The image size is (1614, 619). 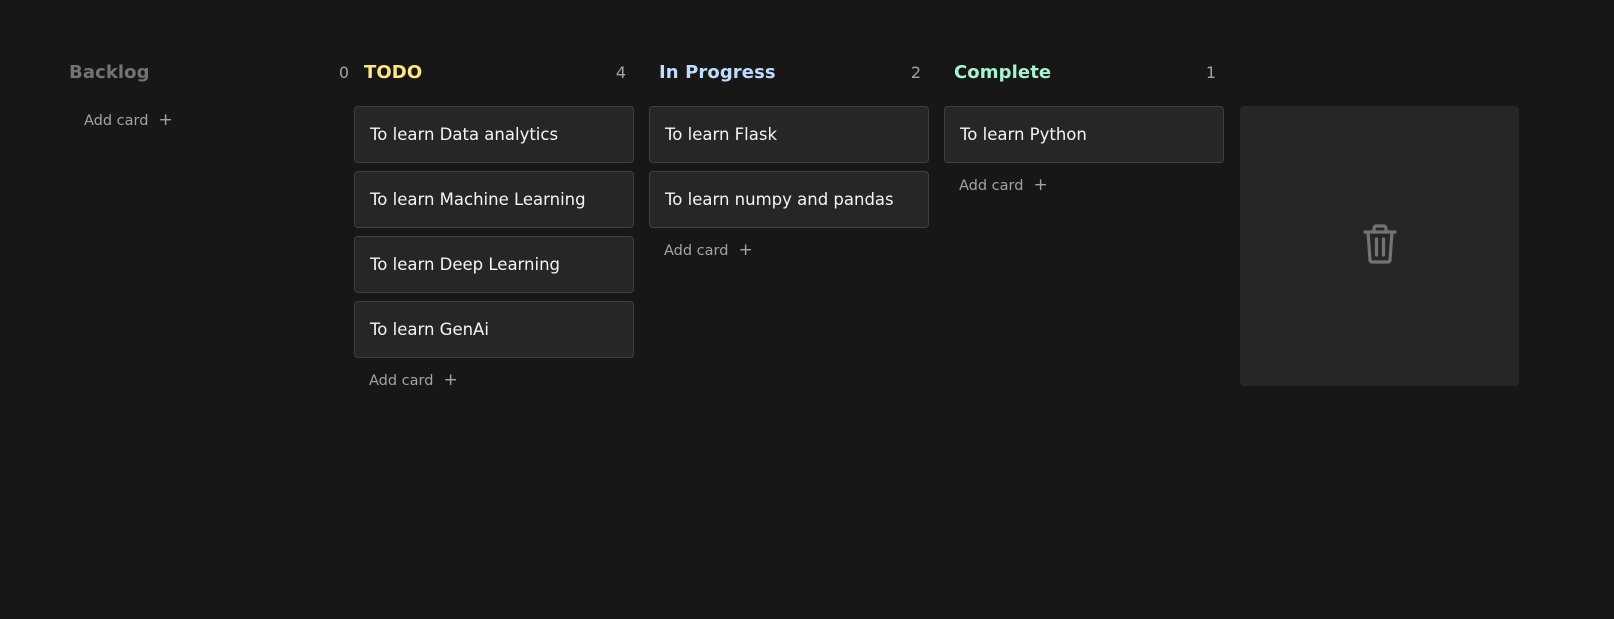 What do you see at coordinates (494, 199) in the screenshot?
I see `card: To learn Machine Learning` at bounding box center [494, 199].